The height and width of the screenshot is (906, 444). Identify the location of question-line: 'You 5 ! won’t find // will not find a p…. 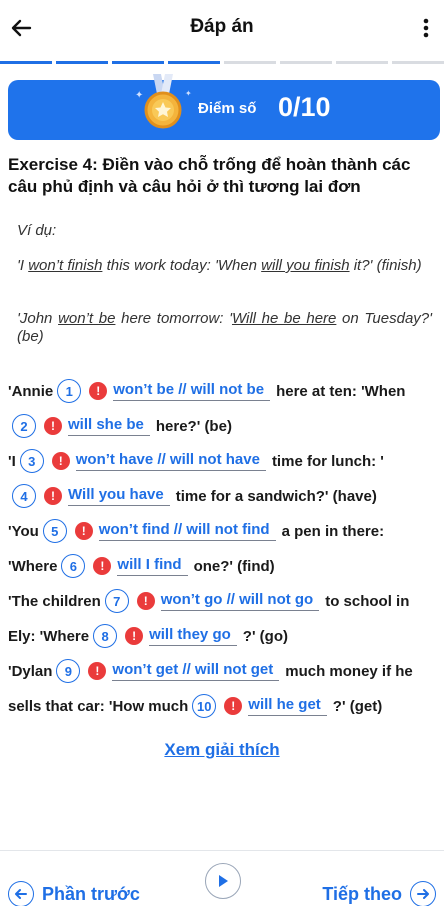
(196, 531).